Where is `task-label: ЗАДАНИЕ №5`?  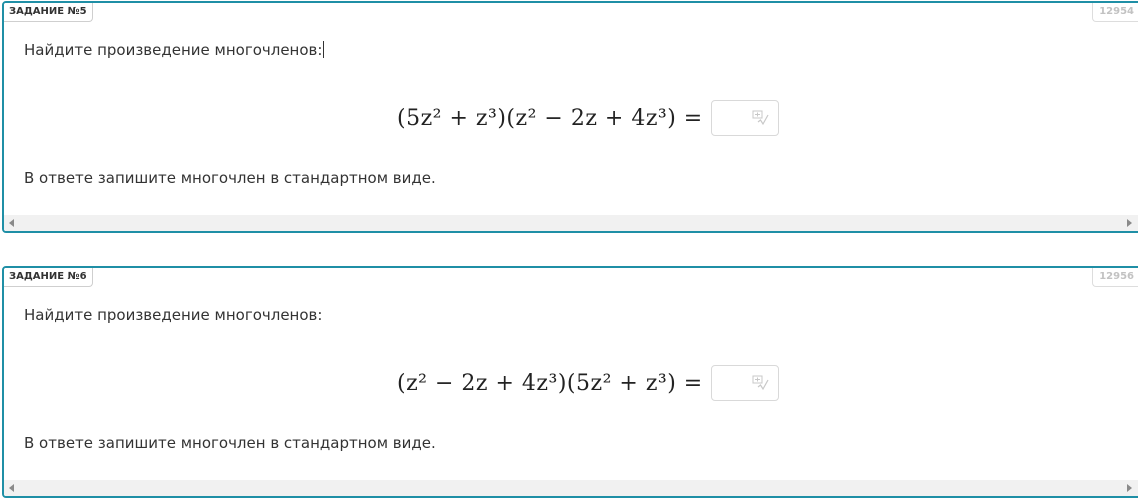 task-label: ЗАДАНИЕ №5 is located at coordinates (48, 12).